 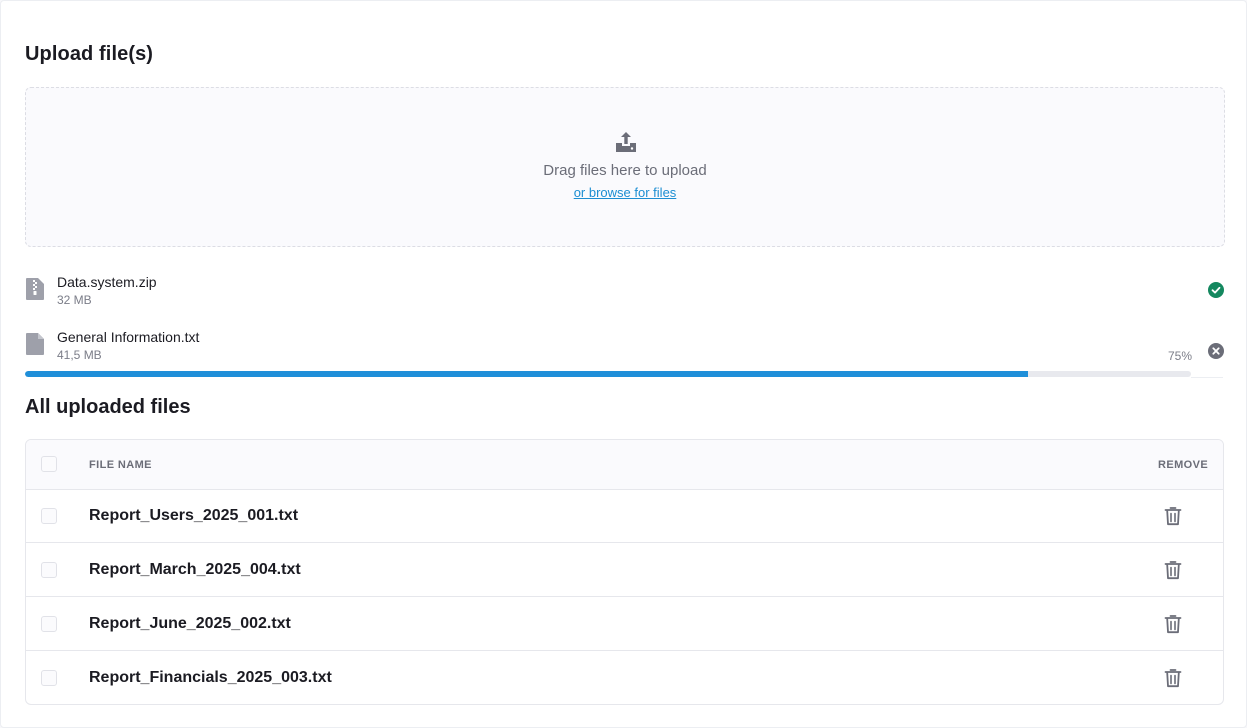 I want to click on table-row: Report_June_2025_002.txt, so click(x=624, y=624).